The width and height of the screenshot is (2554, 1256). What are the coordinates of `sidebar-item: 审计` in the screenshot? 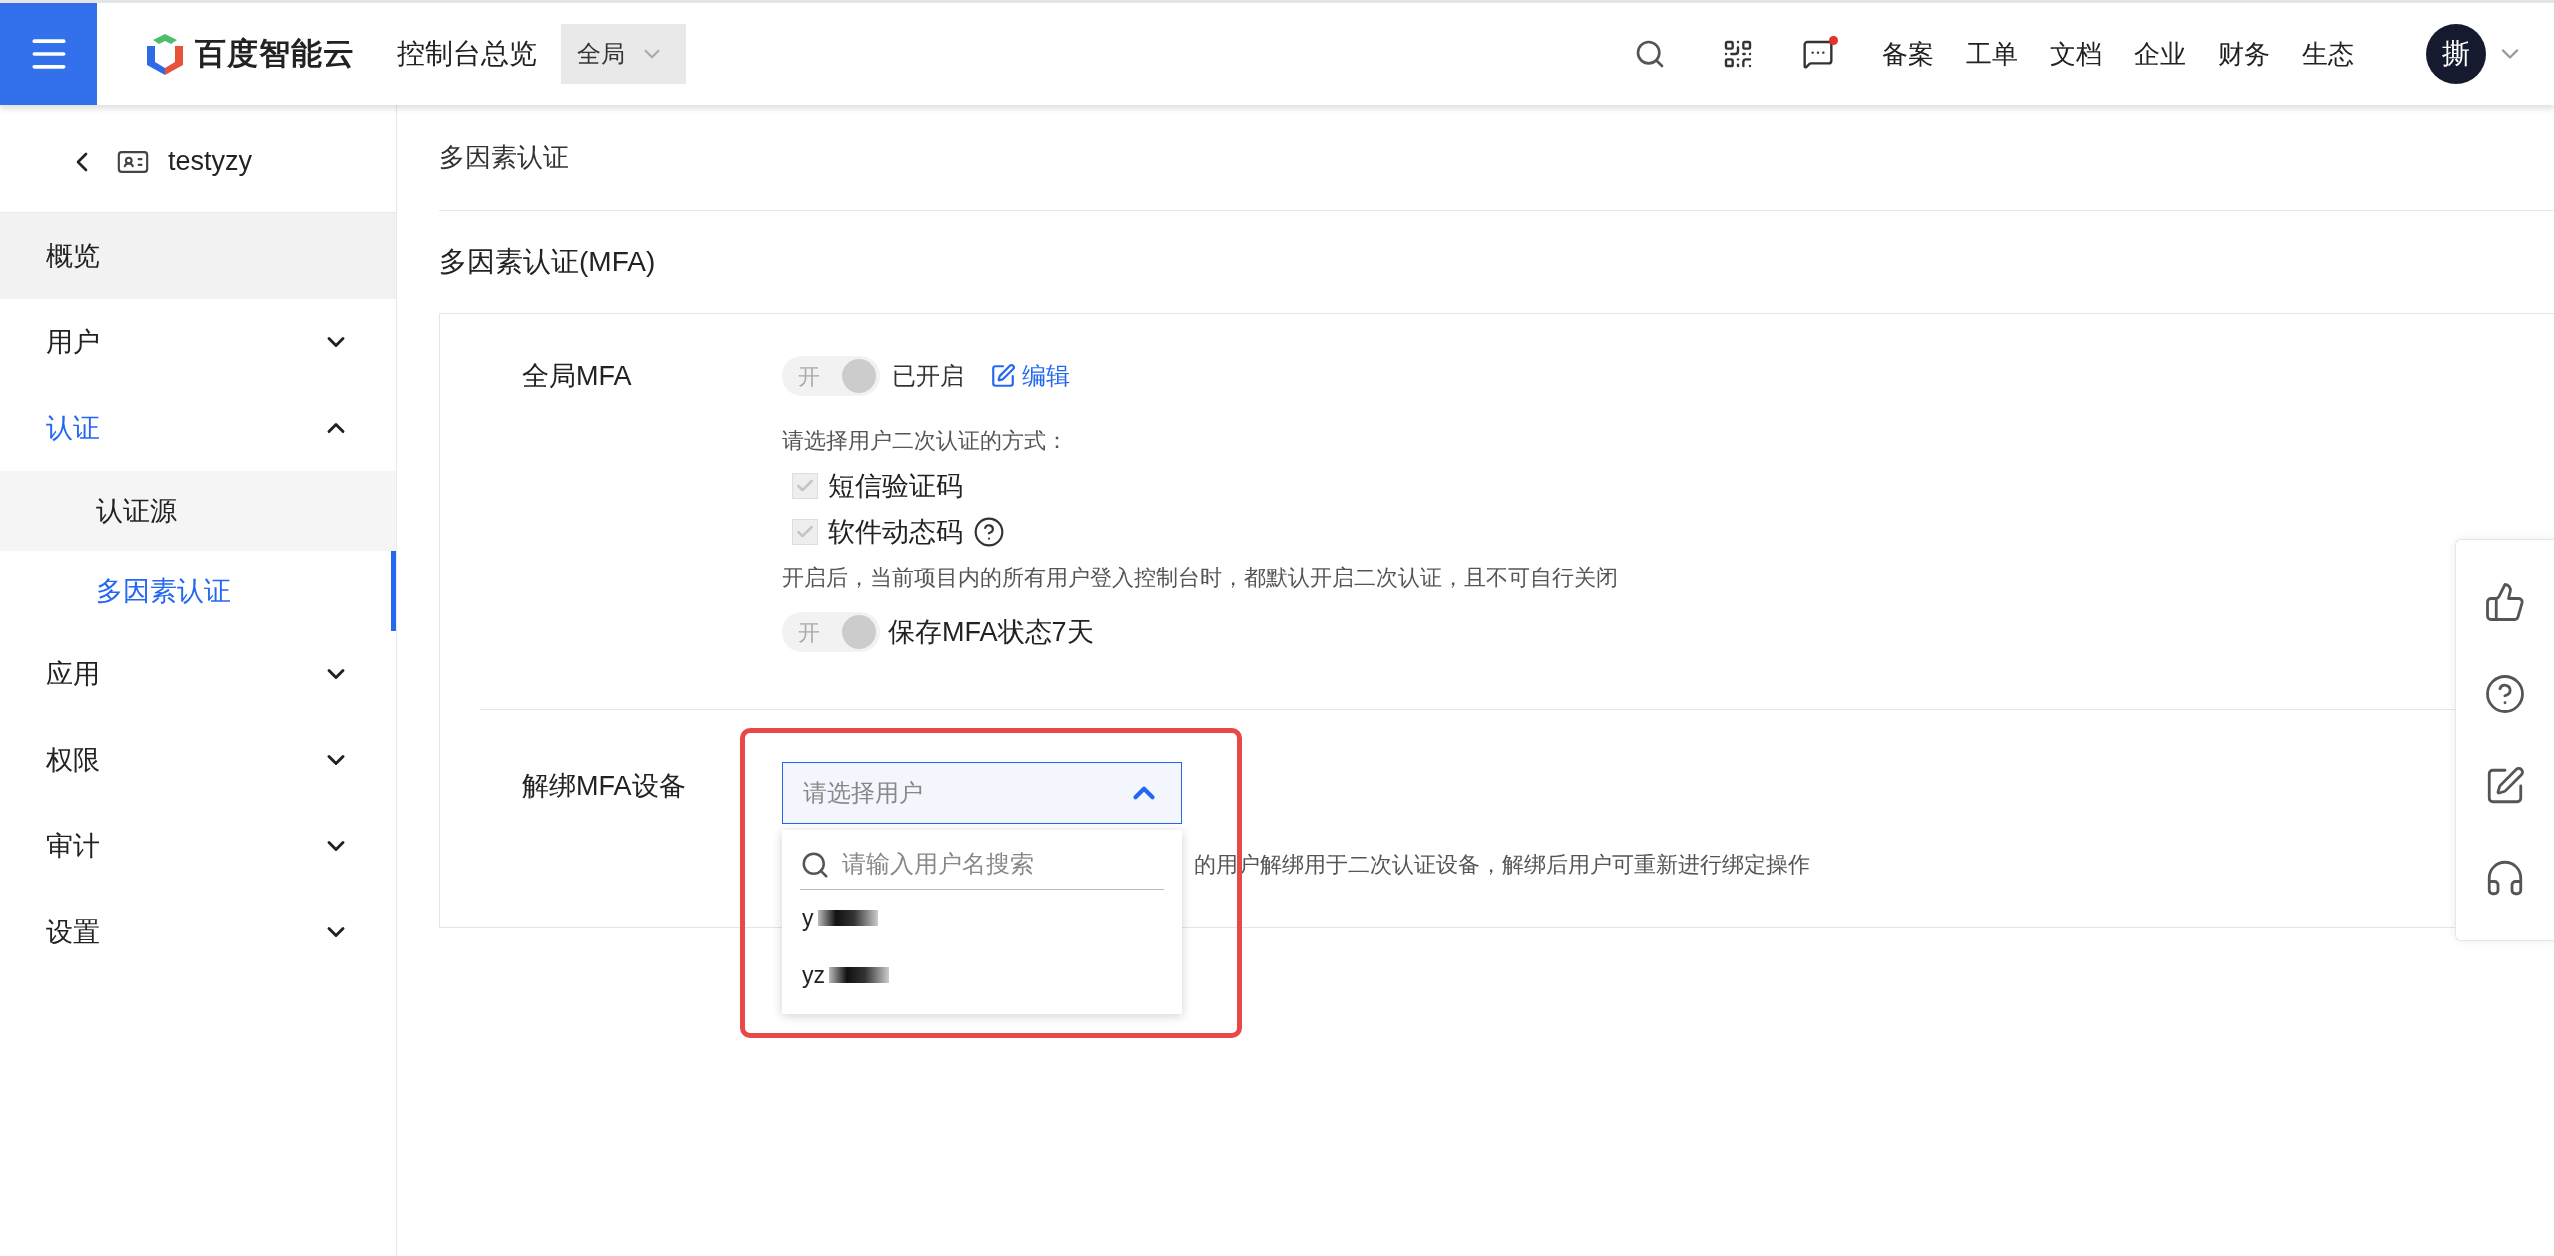 It's located at (198, 846).